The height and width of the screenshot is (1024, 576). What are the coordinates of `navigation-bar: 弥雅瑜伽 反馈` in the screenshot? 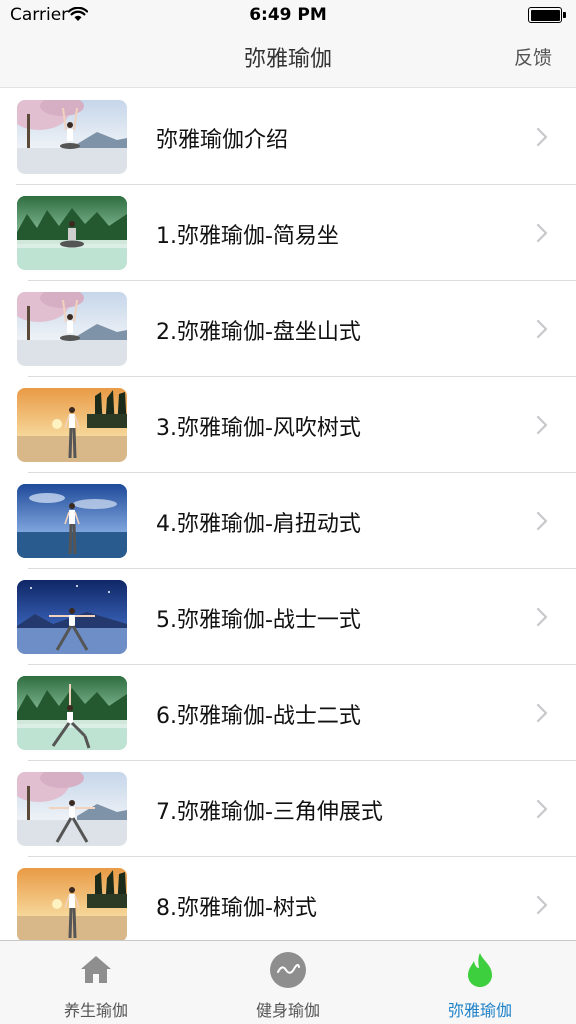 It's located at (288, 59).